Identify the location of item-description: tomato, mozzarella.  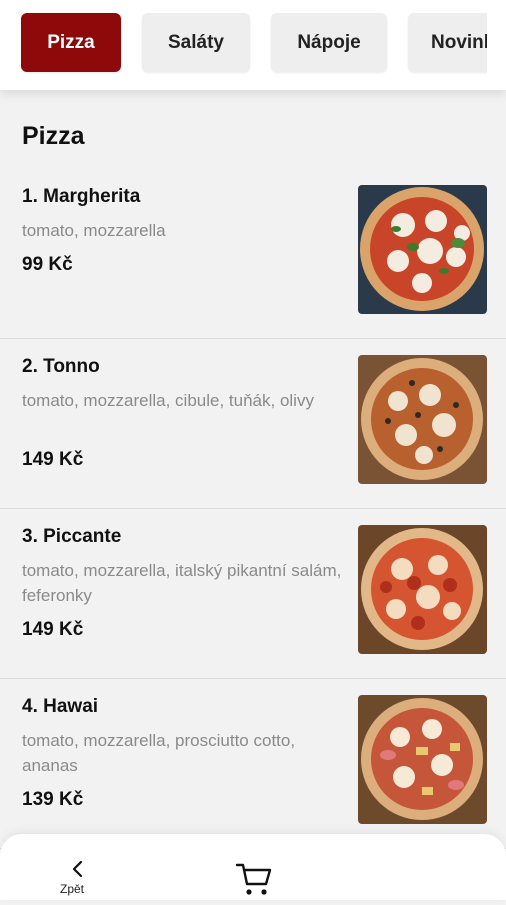
(94, 230).